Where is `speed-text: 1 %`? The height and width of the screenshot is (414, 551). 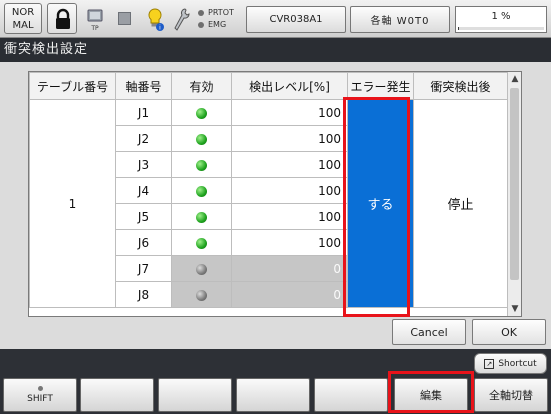 speed-text: 1 % is located at coordinates (501, 16).